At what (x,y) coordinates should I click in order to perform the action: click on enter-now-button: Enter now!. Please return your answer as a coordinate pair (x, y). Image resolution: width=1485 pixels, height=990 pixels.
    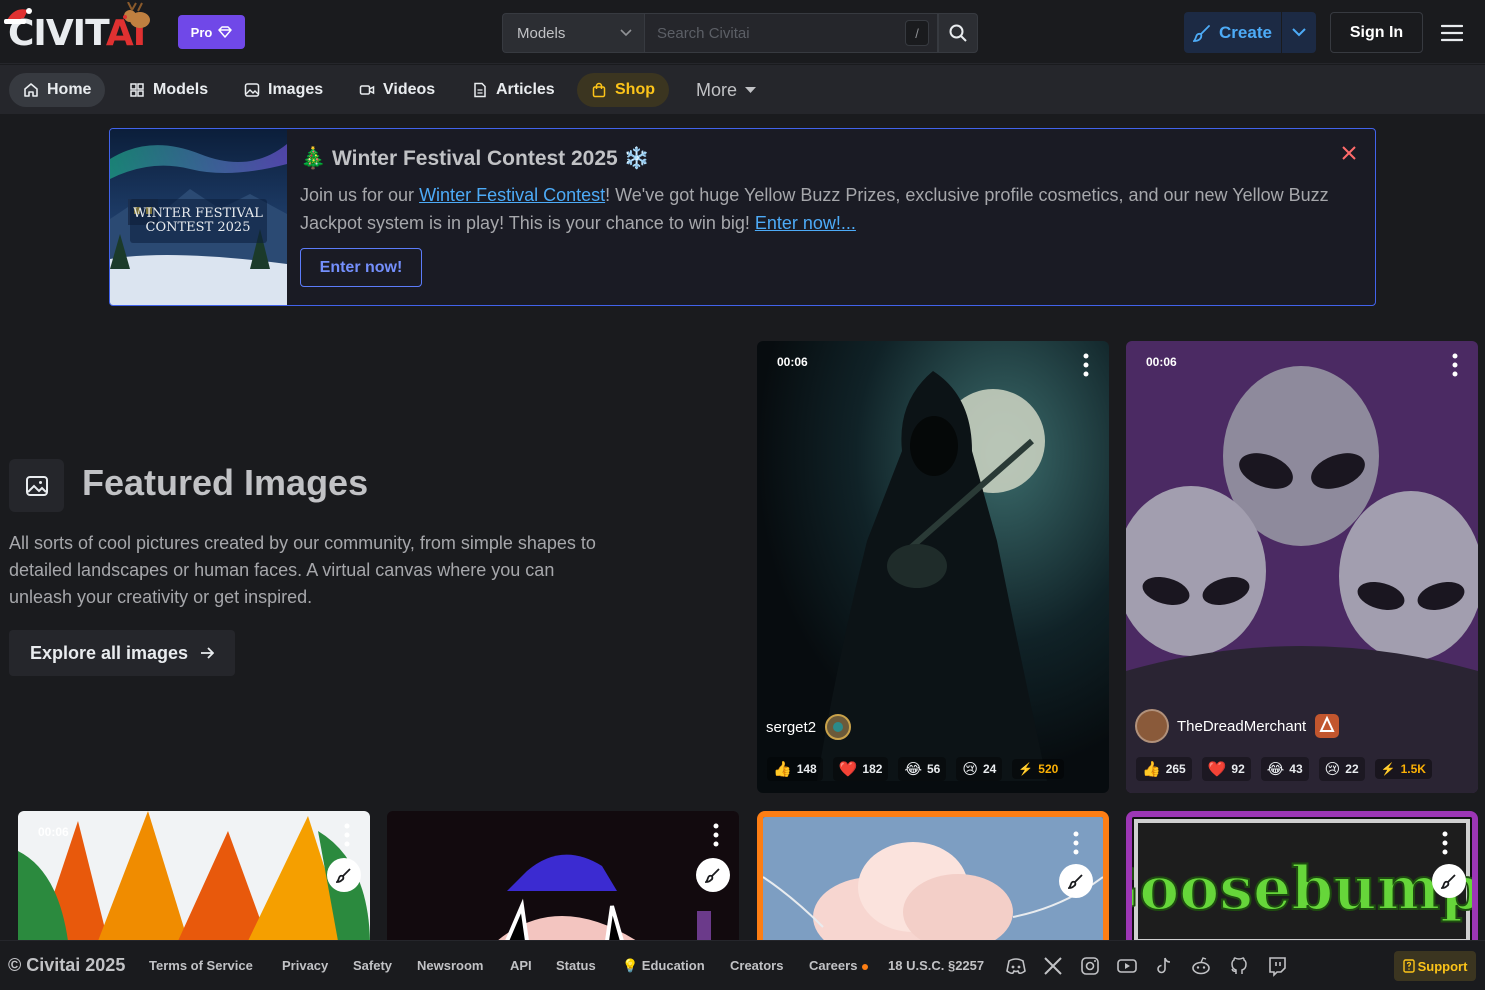
    Looking at the image, I should click on (361, 267).